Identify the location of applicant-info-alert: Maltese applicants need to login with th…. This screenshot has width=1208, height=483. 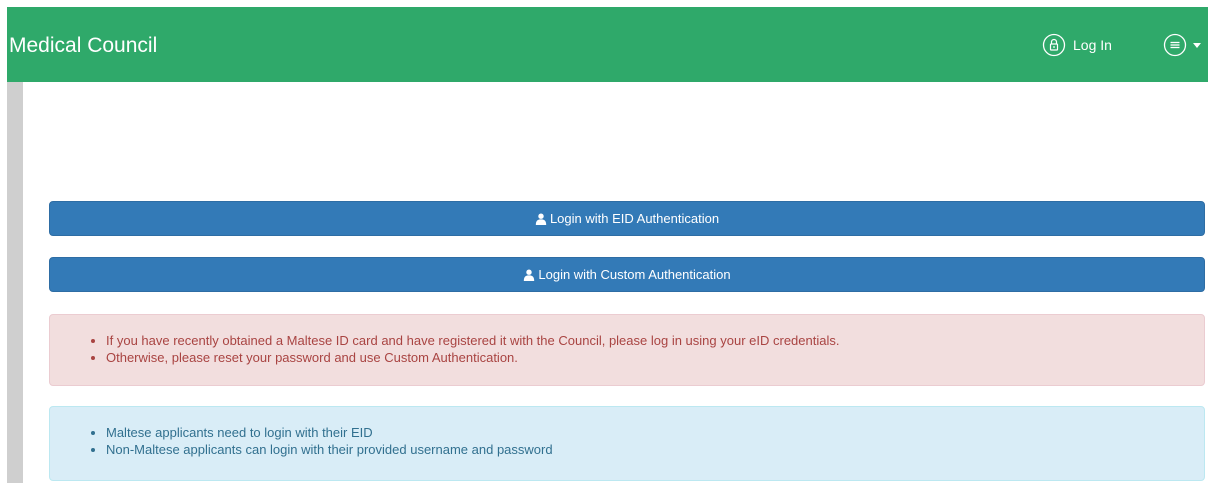
(627, 443).